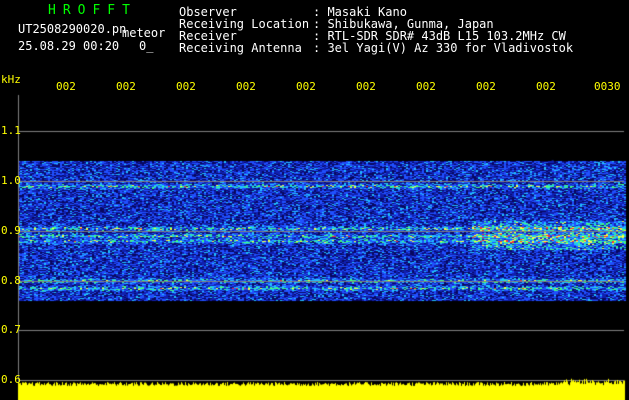 The image size is (629, 400). Describe the element at coordinates (69, 46) in the screenshot. I see `datetime: 25.08.29 00:20` at that location.